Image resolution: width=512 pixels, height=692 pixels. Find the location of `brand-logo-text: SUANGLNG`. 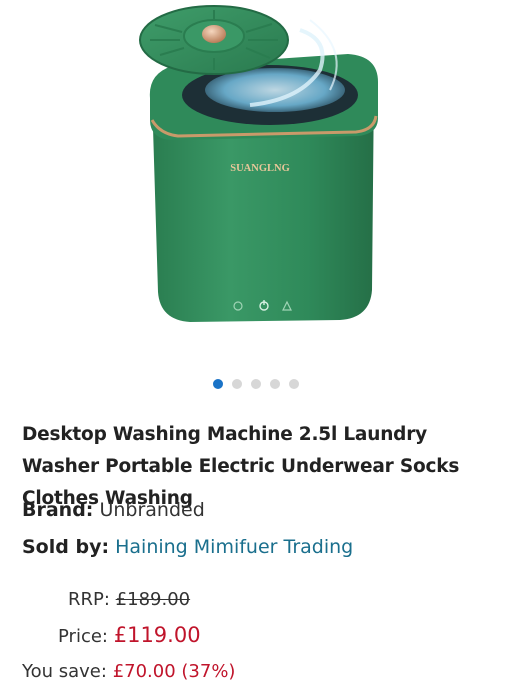

brand-logo-text: SUANGLNG is located at coordinates (260, 168).